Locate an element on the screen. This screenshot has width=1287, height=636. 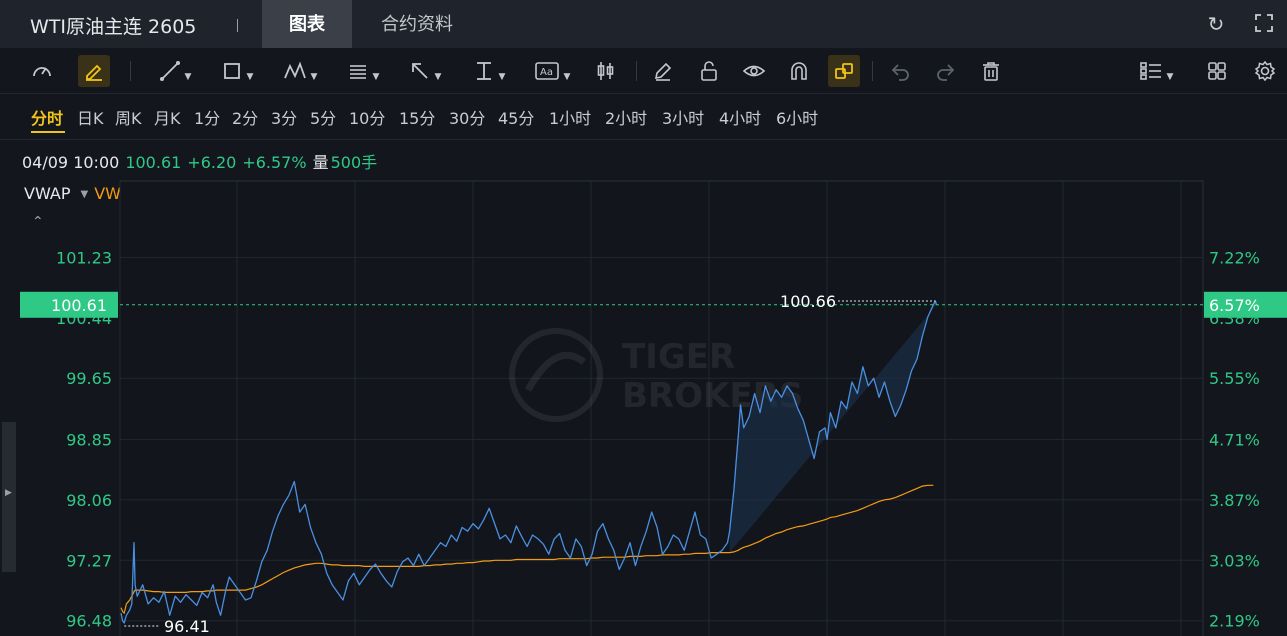
y-tick-label-right: 5.55% is located at coordinates (1234, 378).